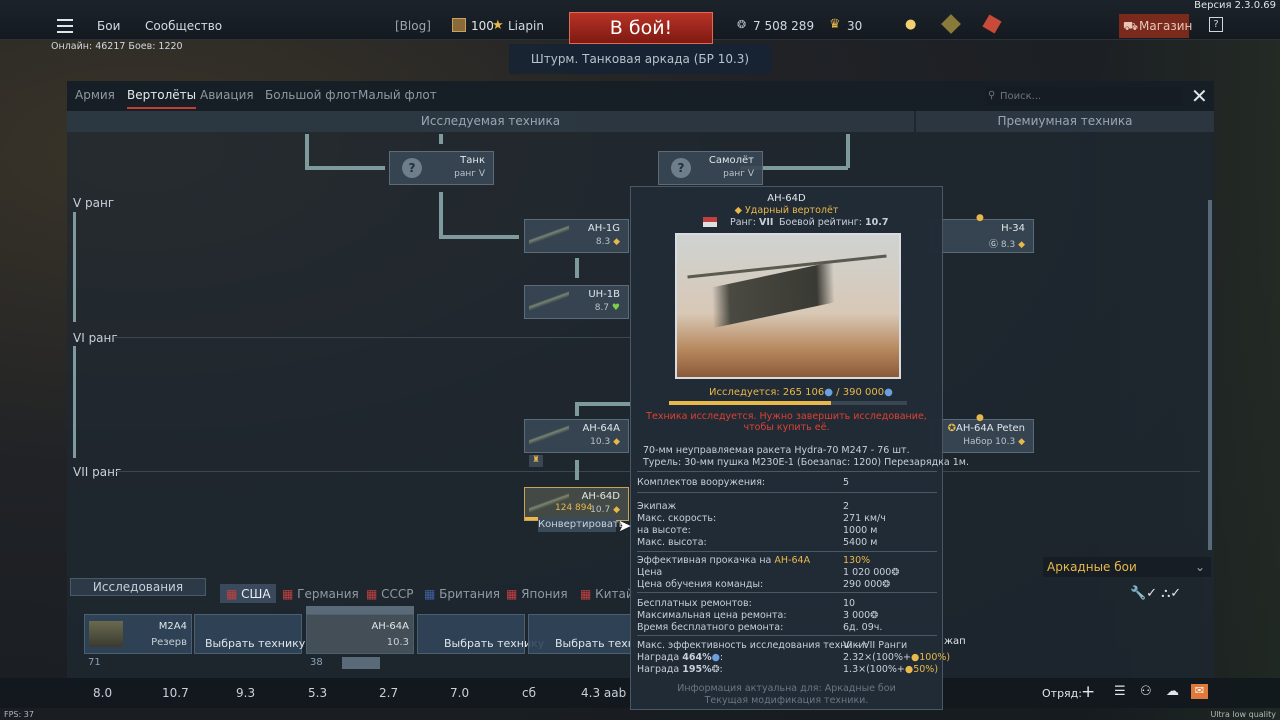  I want to click on list-icon: ☰, so click(1120, 691).